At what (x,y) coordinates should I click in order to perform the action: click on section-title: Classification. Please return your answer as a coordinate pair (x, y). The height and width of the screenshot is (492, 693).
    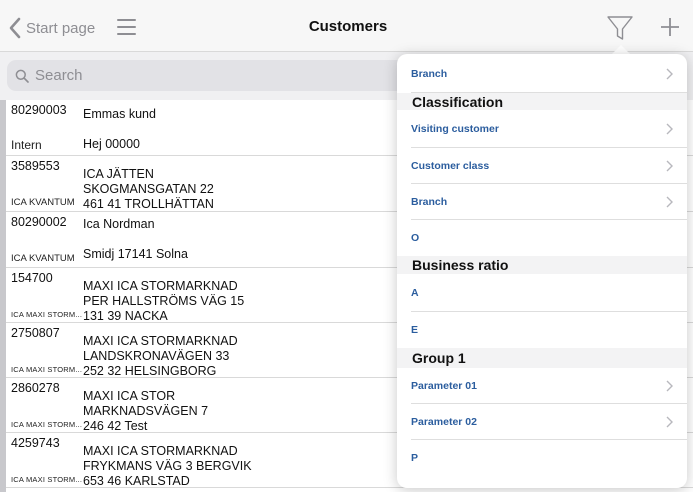
    Looking at the image, I should click on (458, 101).